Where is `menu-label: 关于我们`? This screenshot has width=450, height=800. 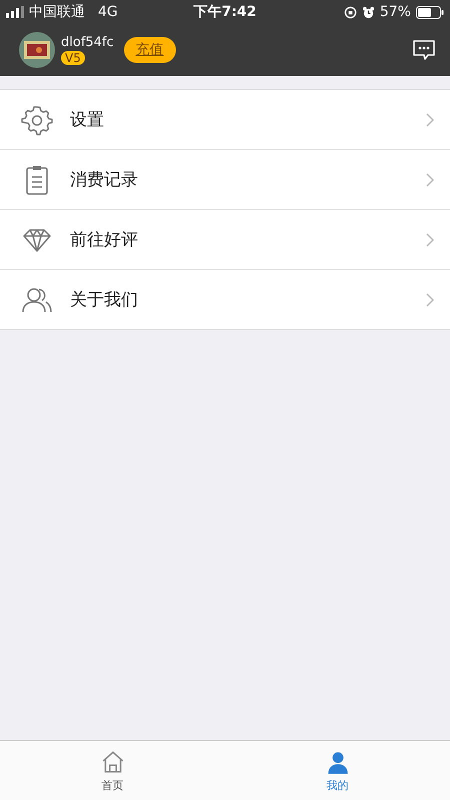
menu-label: 关于我们 is located at coordinates (104, 300).